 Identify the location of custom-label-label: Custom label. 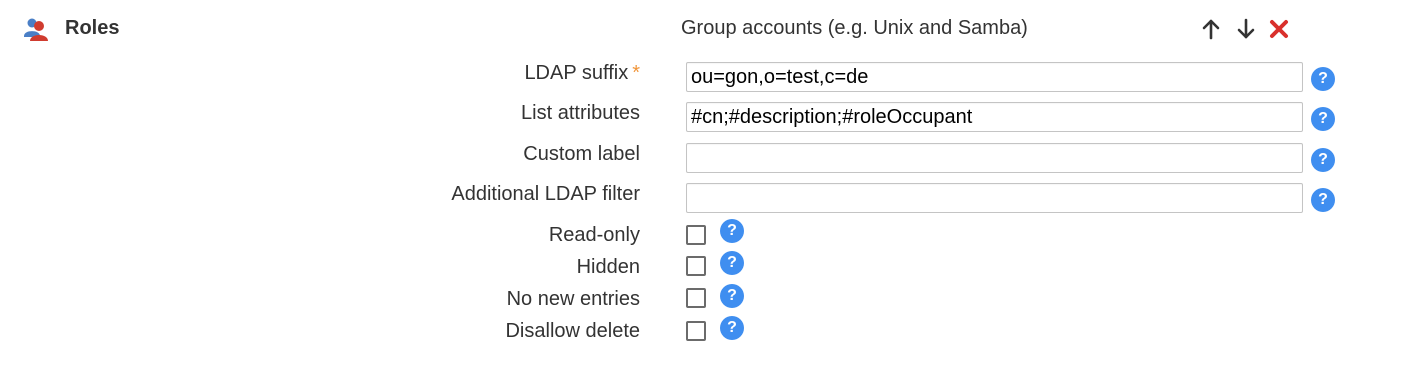
(581, 154).